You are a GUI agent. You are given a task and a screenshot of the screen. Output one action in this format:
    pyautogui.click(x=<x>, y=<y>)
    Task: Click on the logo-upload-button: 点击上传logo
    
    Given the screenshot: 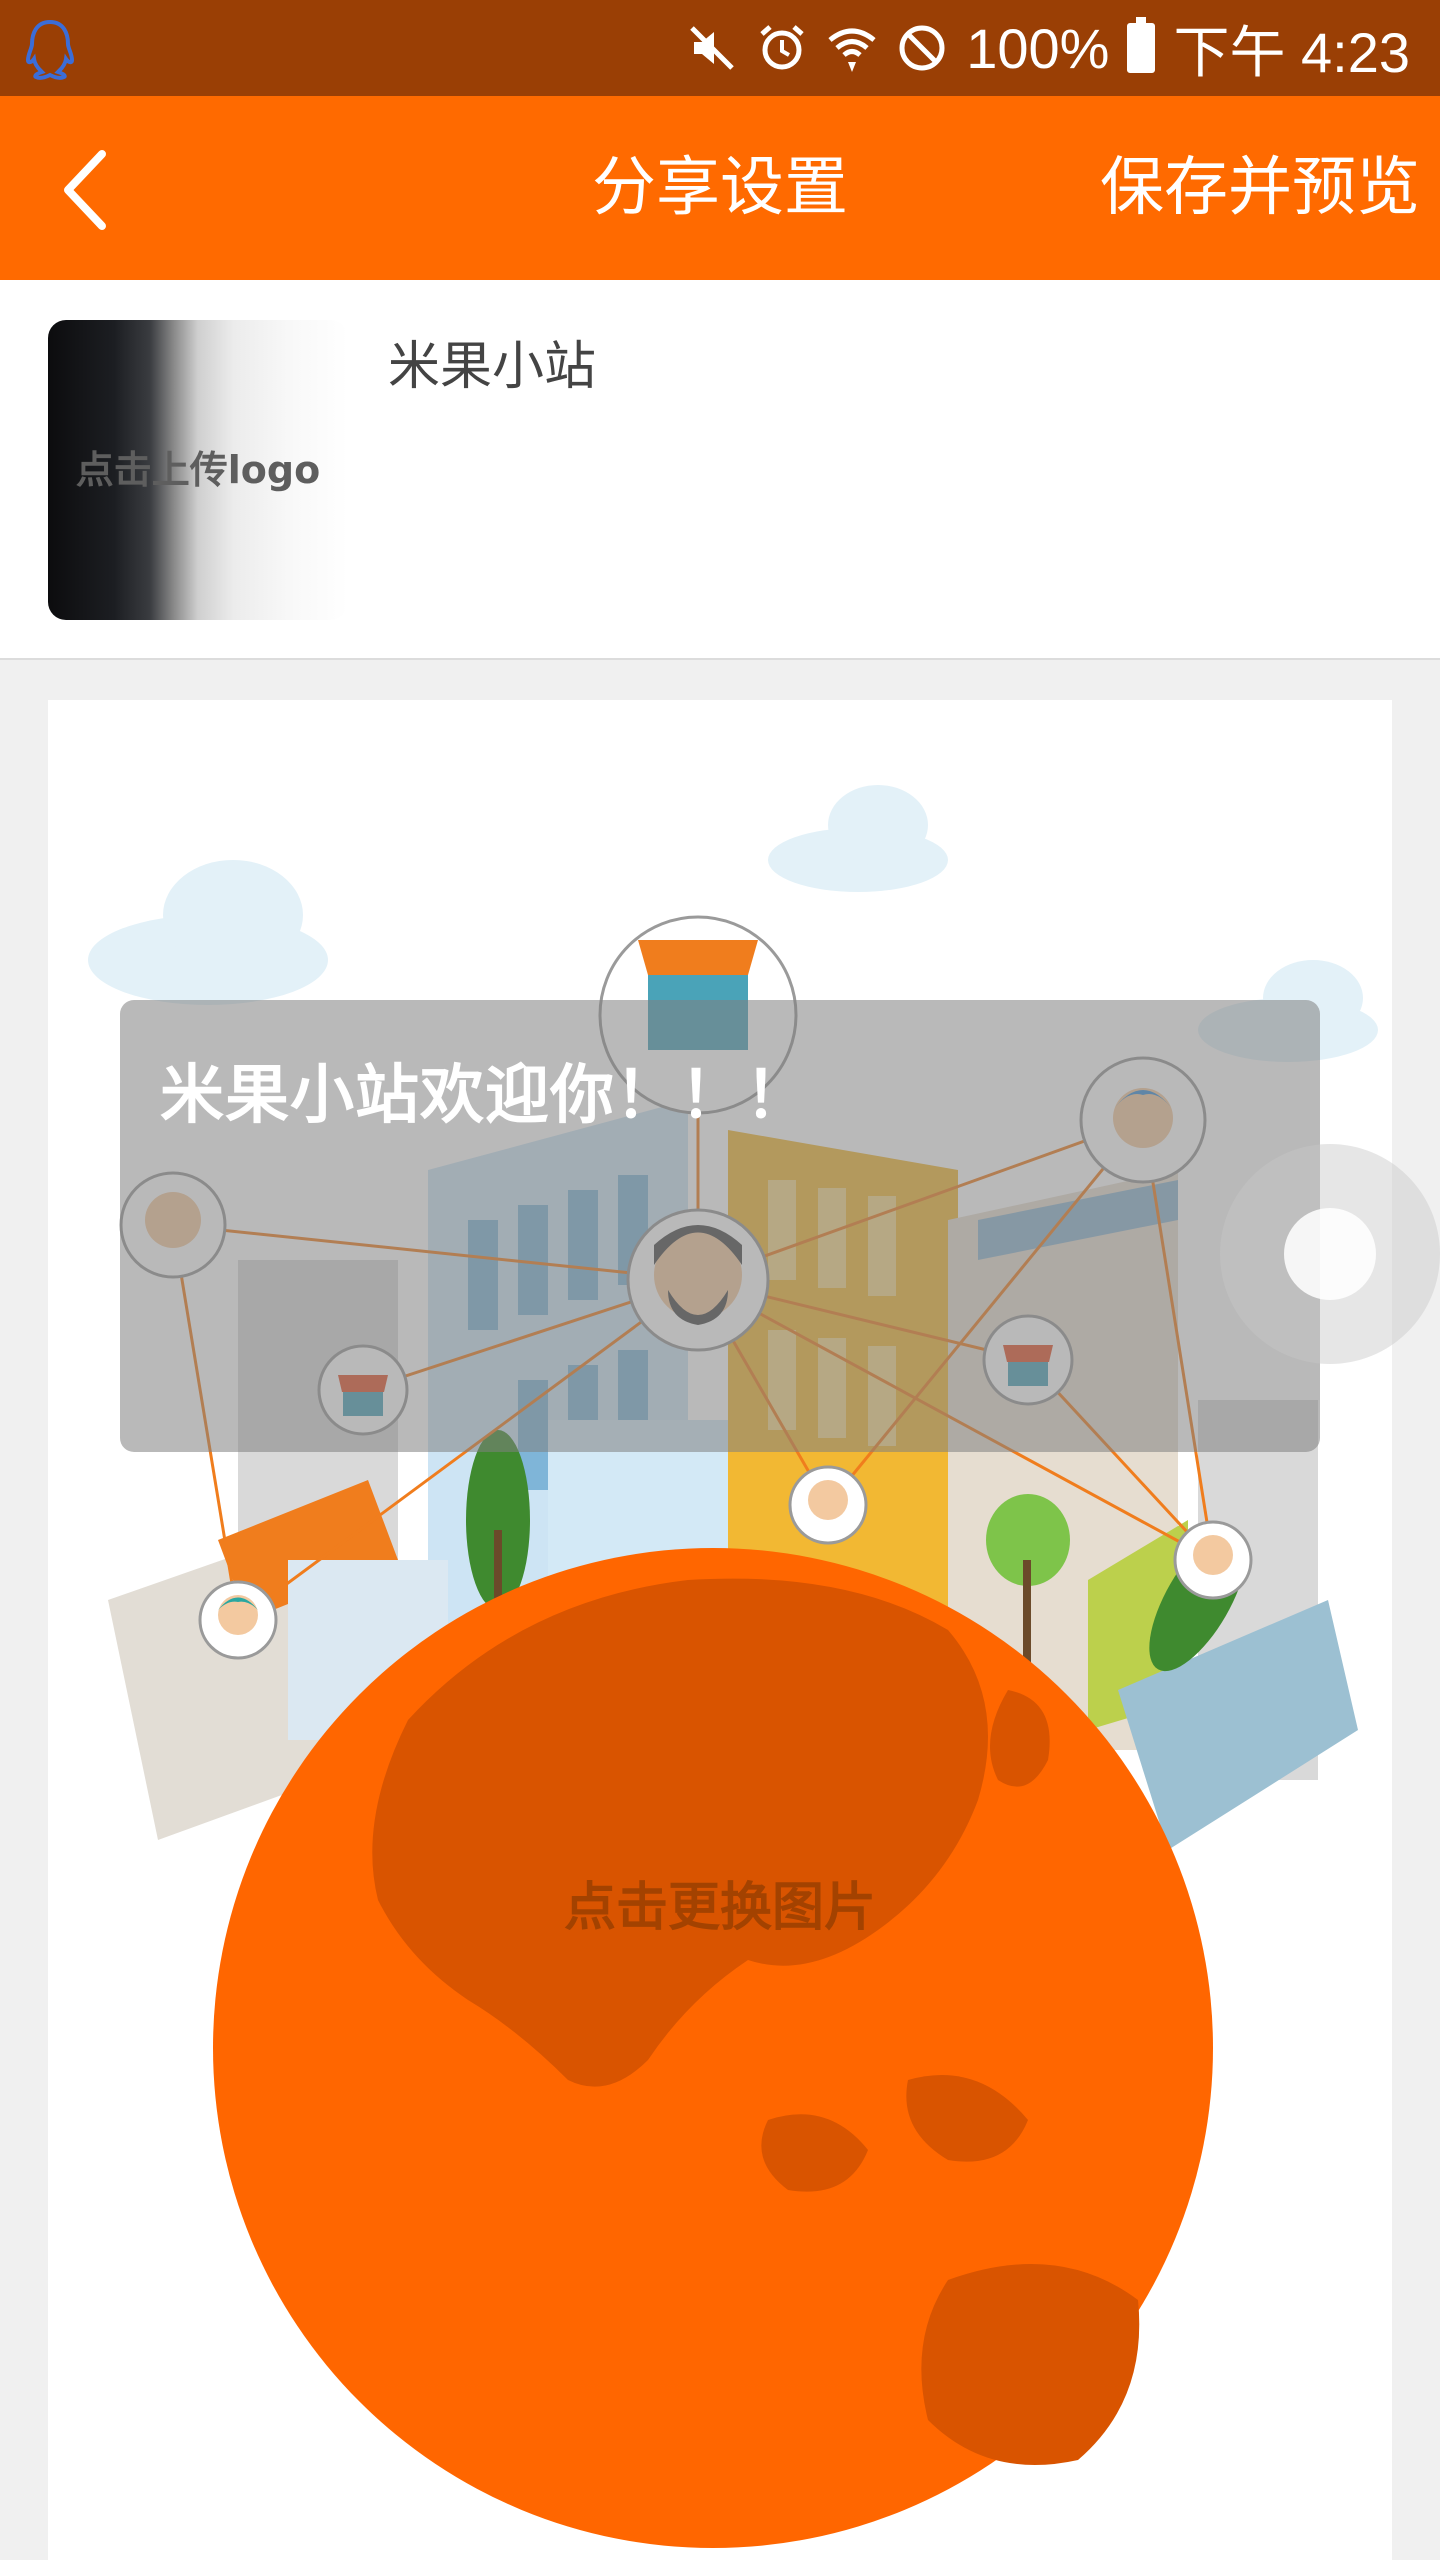 What is the action you would take?
    pyautogui.click(x=198, y=470)
    